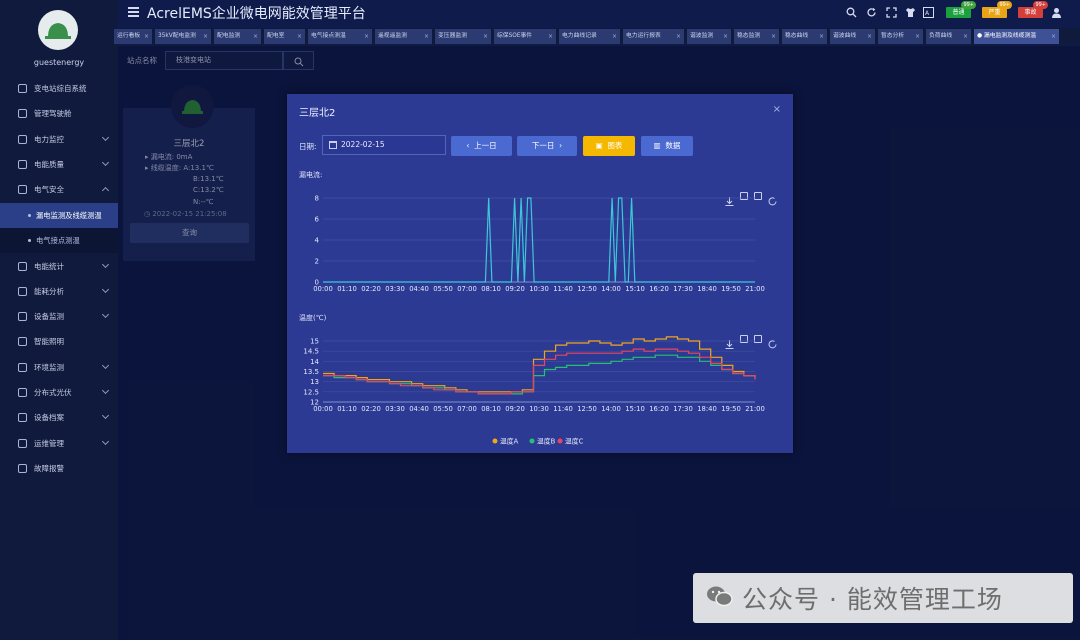 Image resolution: width=1080 pixels, height=640 pixels. I want to click on prev-day-button: ‹ 上一日, so click(481, 146).